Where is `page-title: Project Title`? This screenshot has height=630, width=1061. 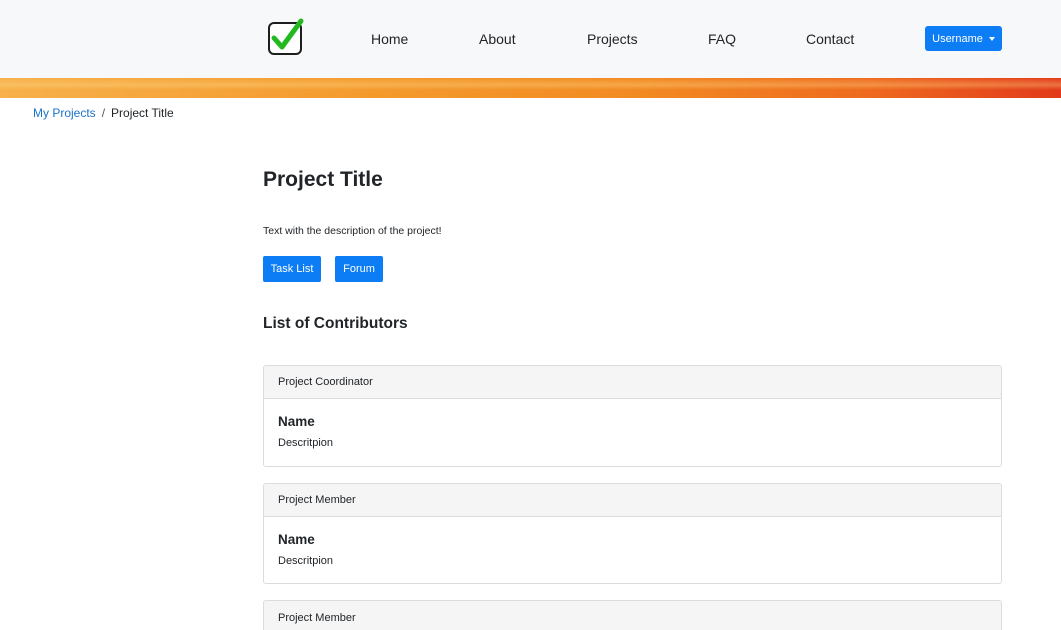
page-title: Project Title is located at coordinates (323, 179).